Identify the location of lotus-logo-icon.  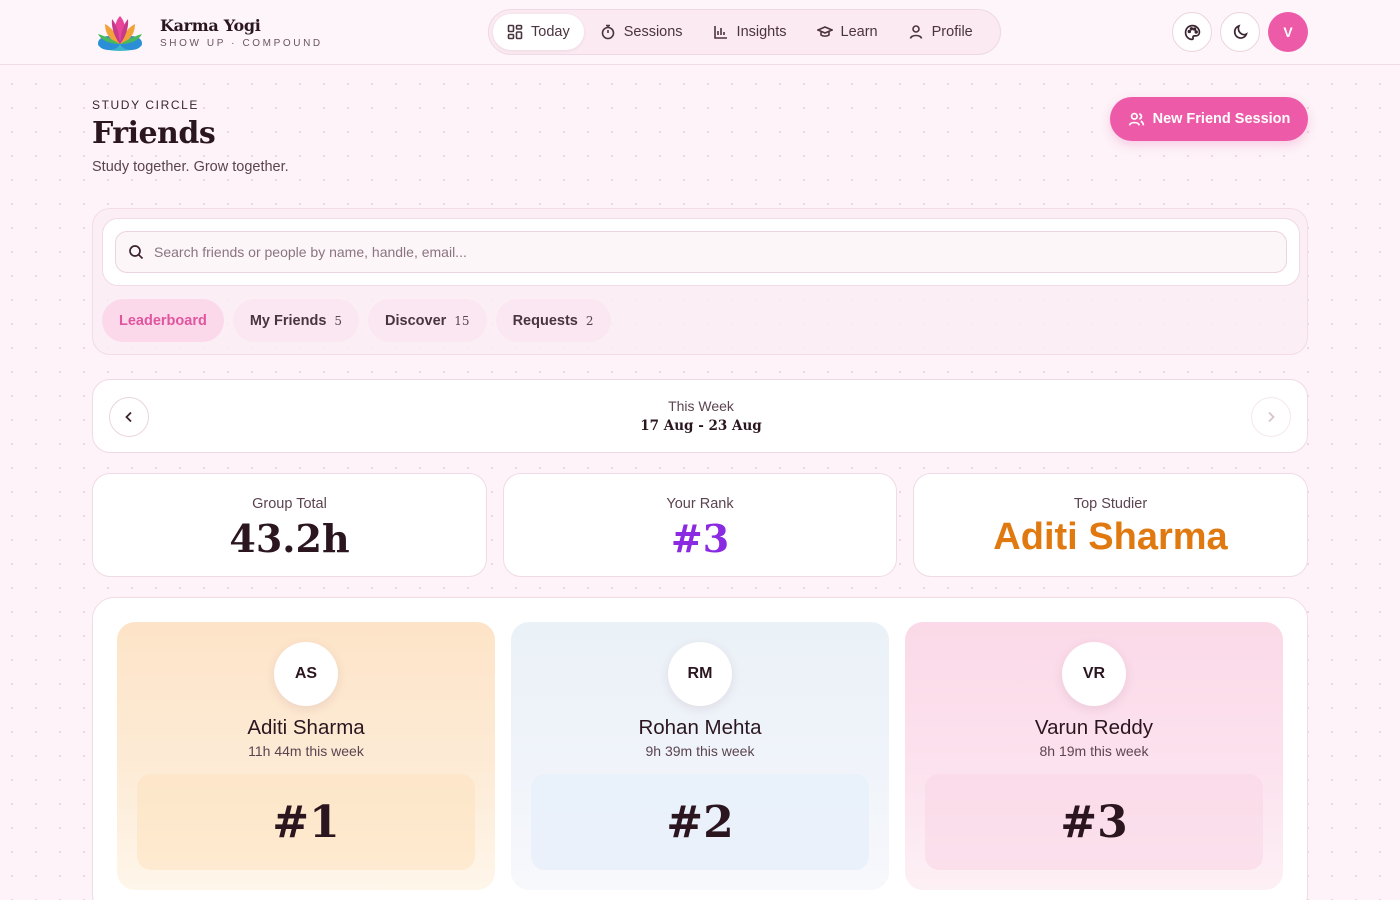
(120, 33).